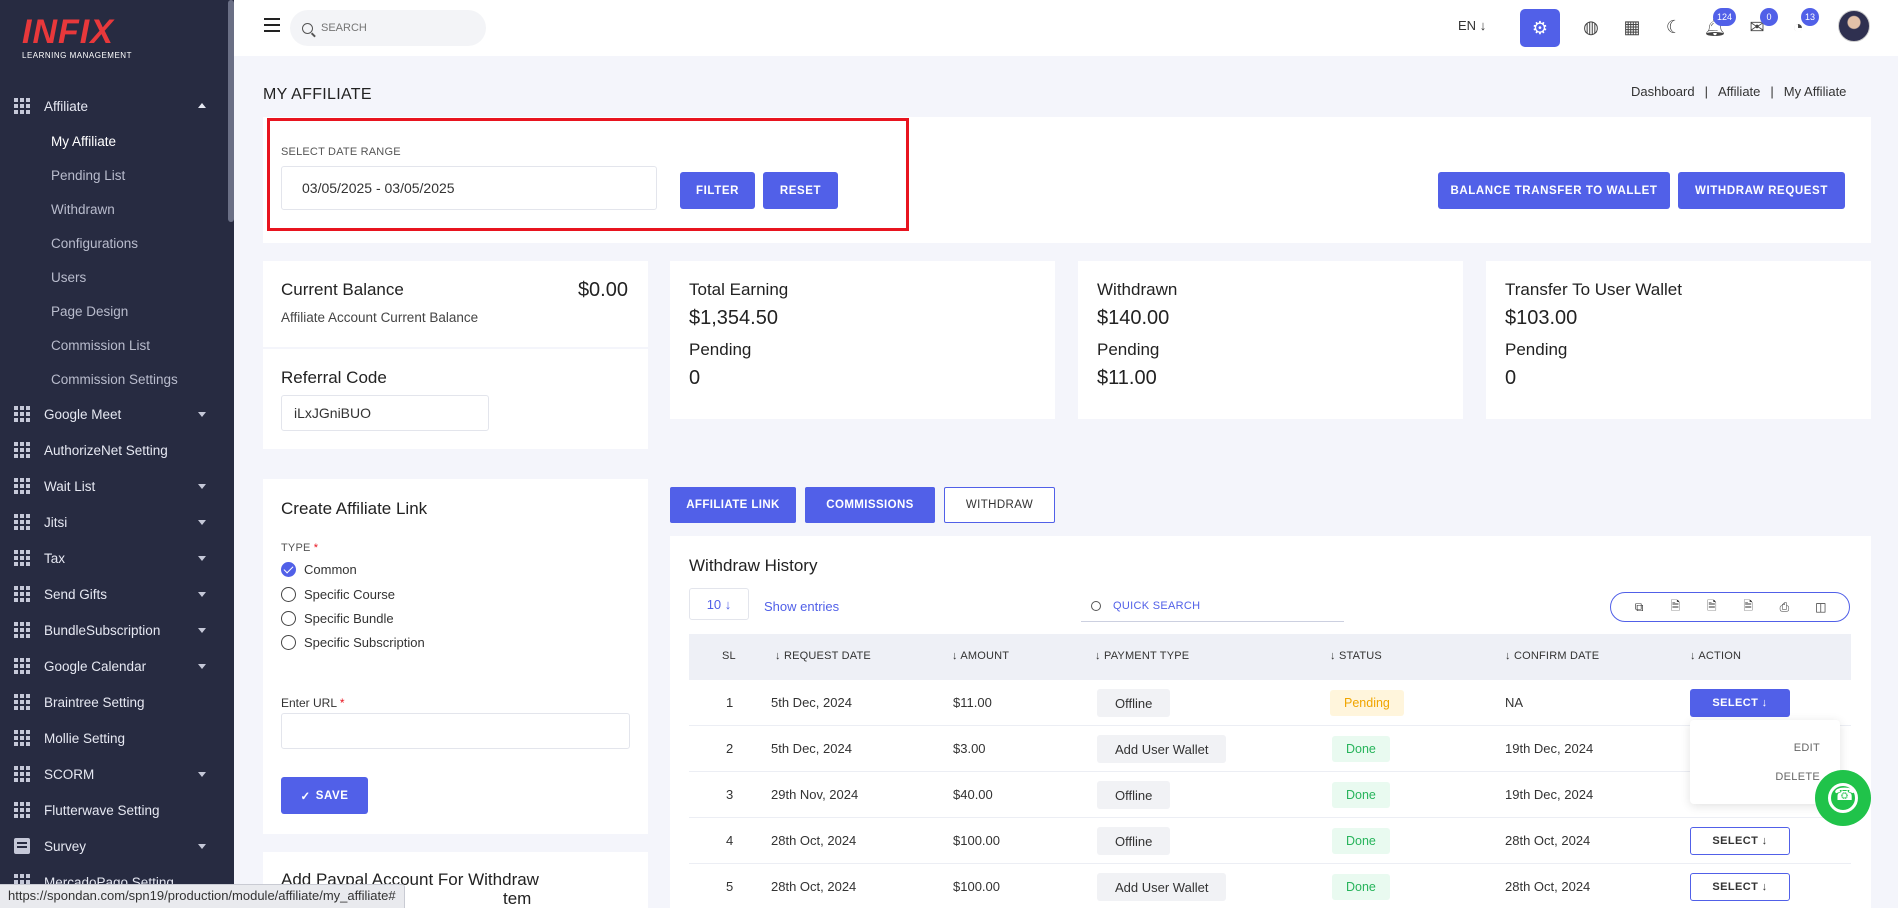  What do you see at coordinates (272, 25) in the screenshot?
I see `hamburger-menu-icon` at bounding box center [272, 25].